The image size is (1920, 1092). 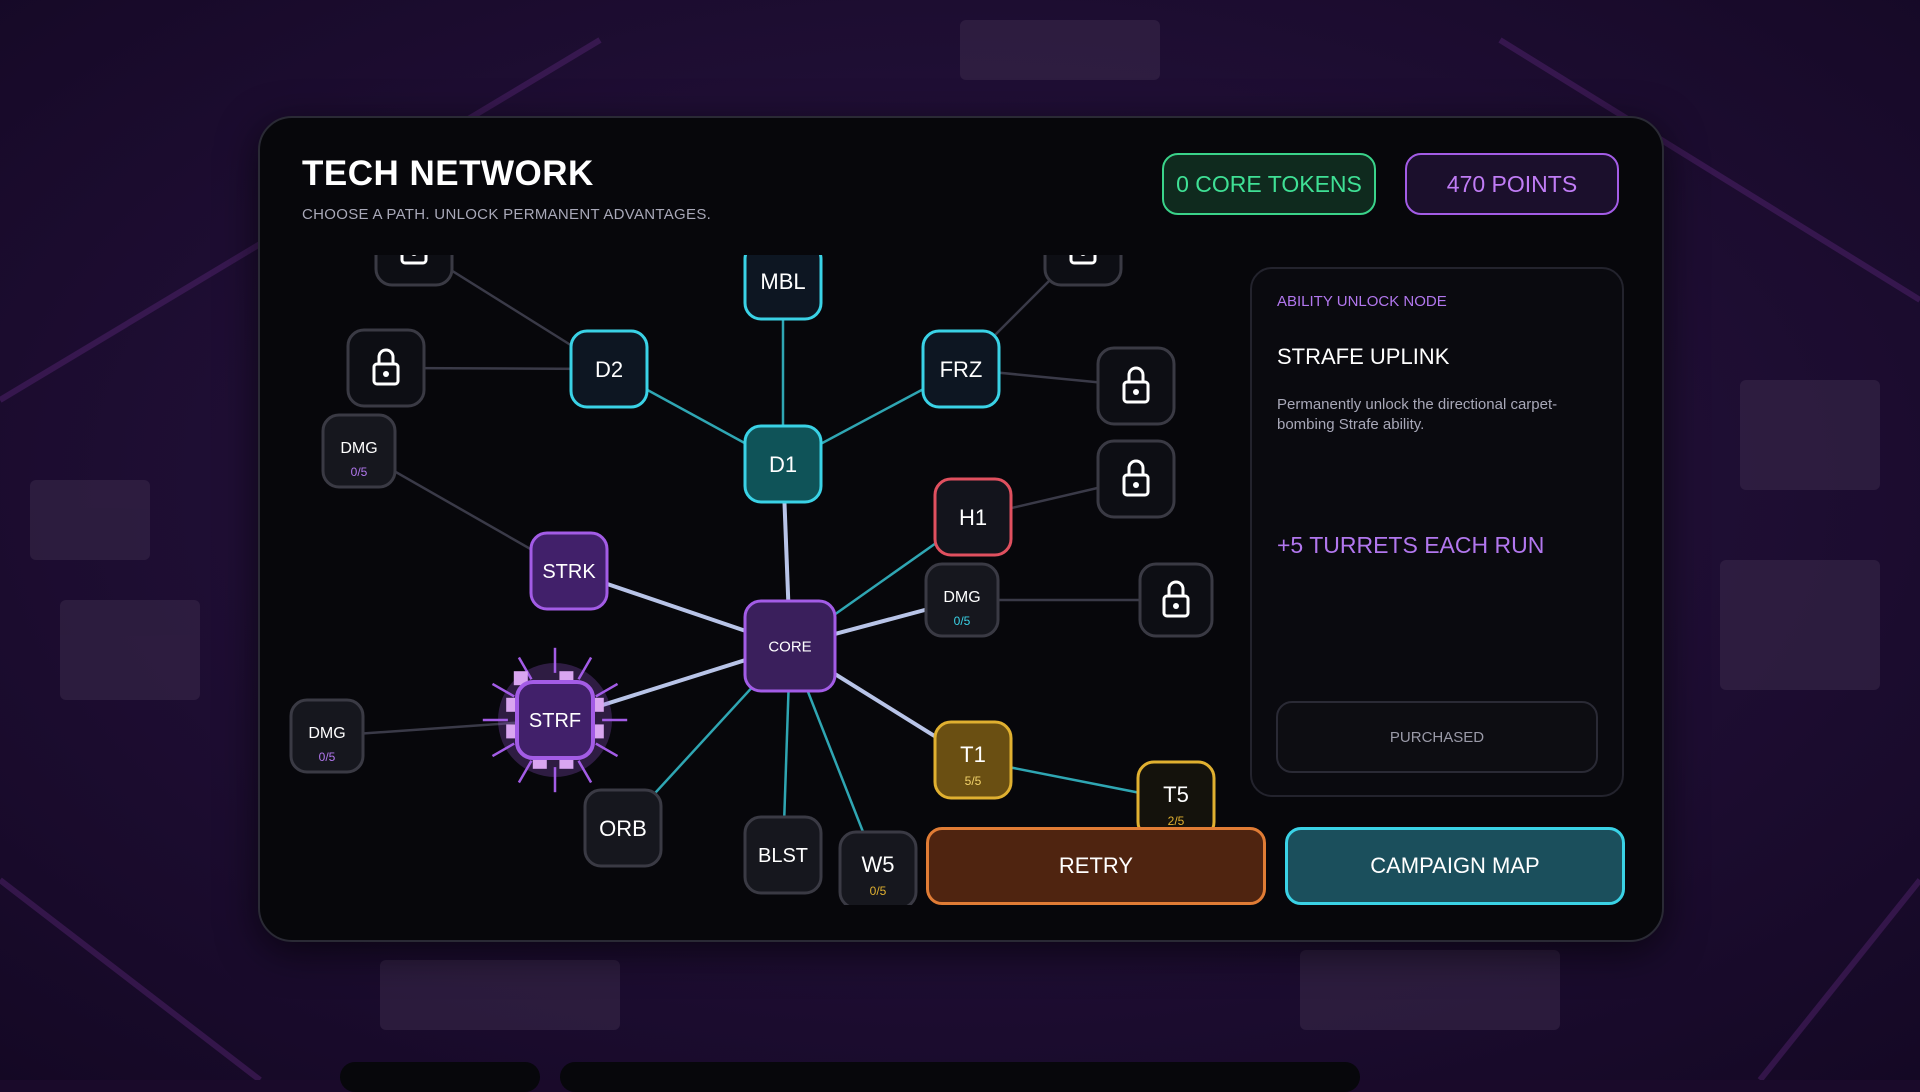 I want to click on node-label: CORE, so click(x=789, y=646).